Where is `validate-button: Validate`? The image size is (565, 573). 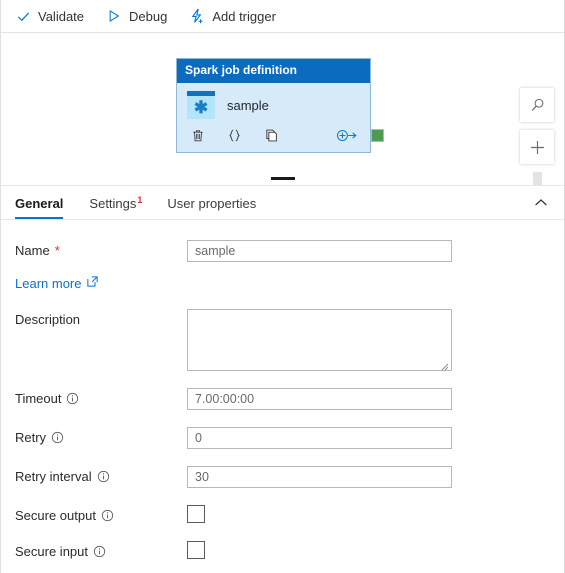 validate-button: Validate is located at coordinates (49, 16).